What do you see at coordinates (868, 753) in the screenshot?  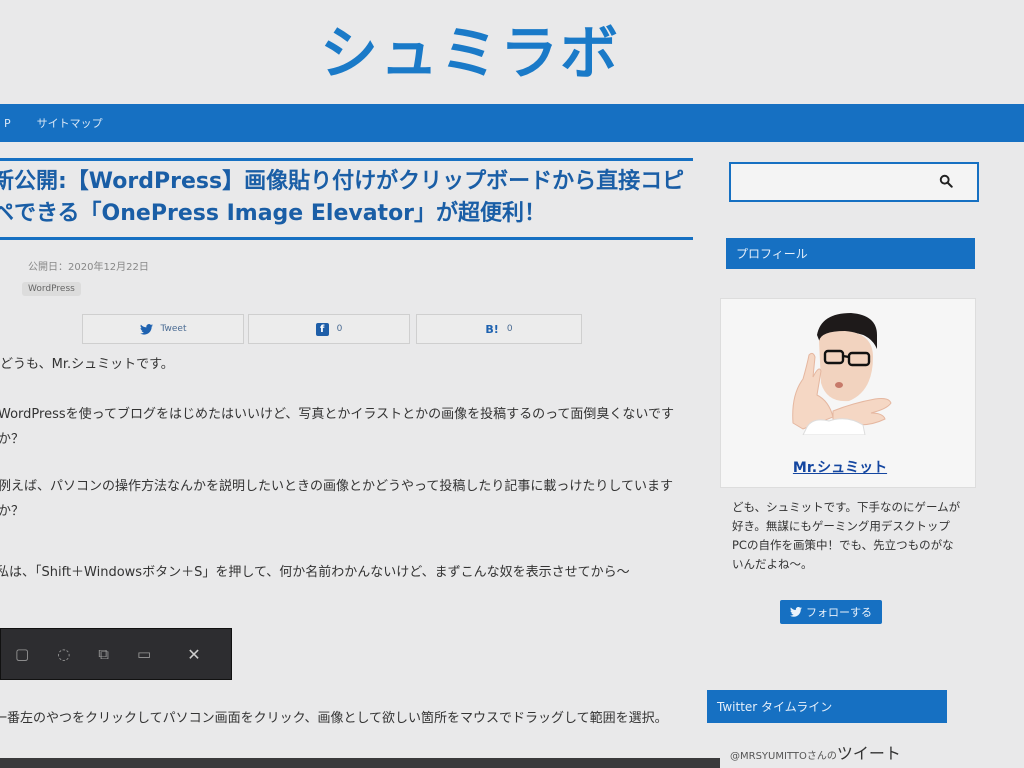 I see `timeline-title: ツイート` at bounding box center [868, 753].